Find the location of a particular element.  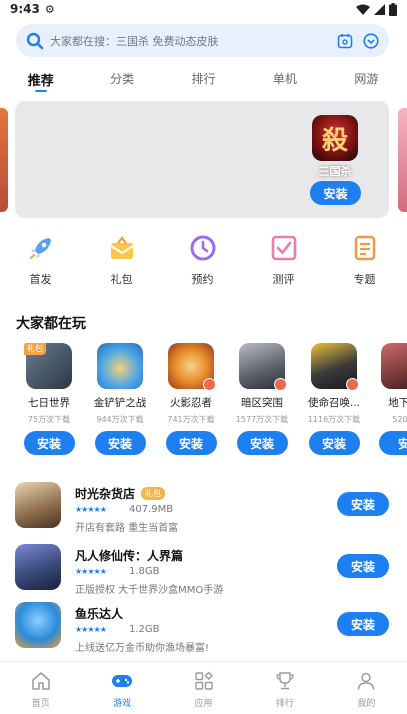

status-time: 9:43 is located at coordinates (25, 9).